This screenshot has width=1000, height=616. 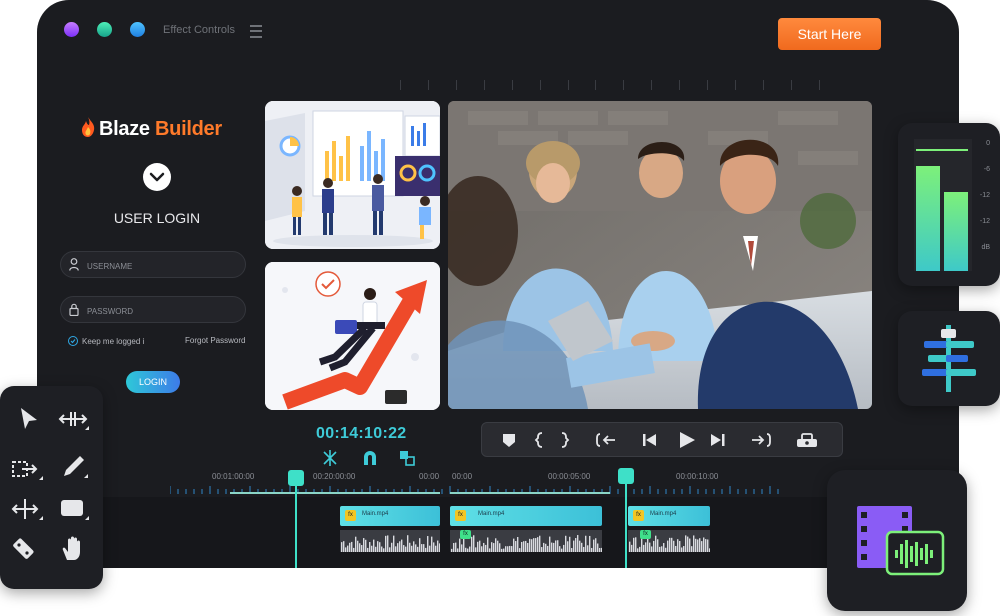 I want to click on menu-icon, so click(x=256, y=31).